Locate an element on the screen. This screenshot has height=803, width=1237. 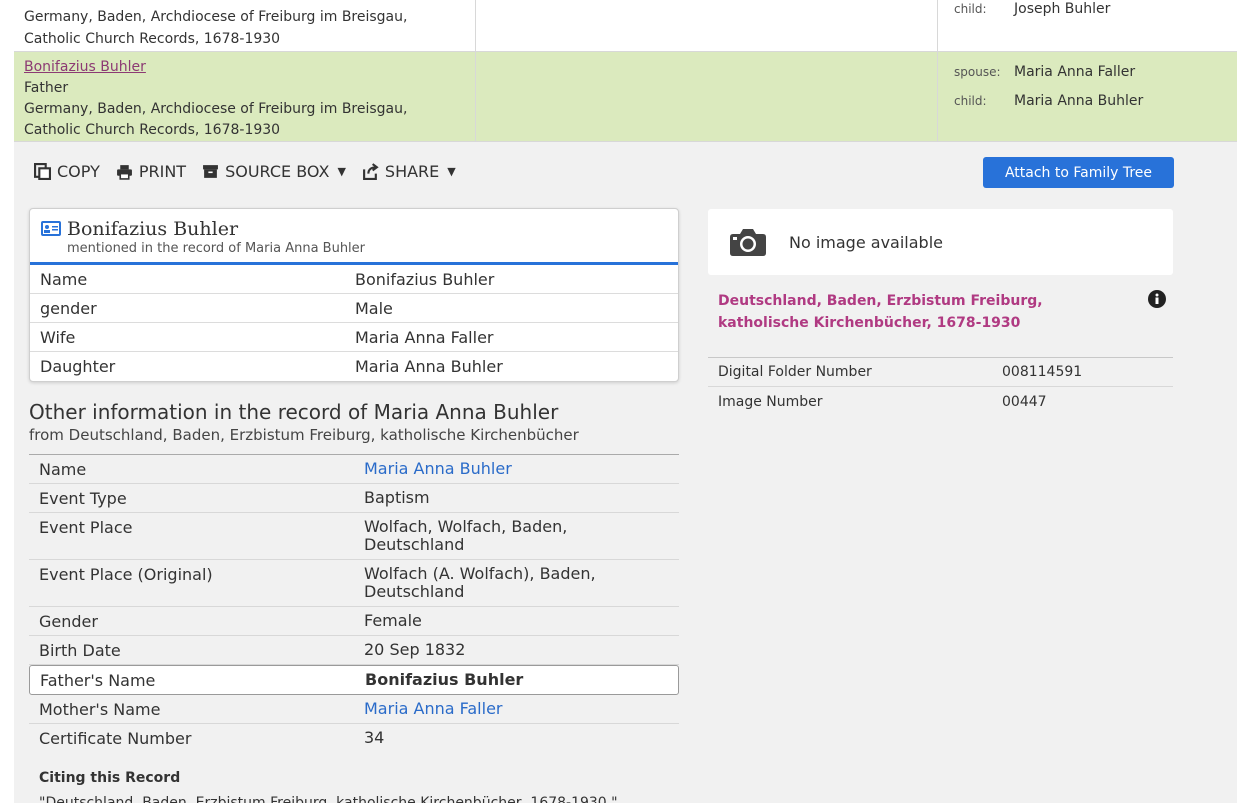
person-field-row: gender Male is located at coordinates (354, 308).